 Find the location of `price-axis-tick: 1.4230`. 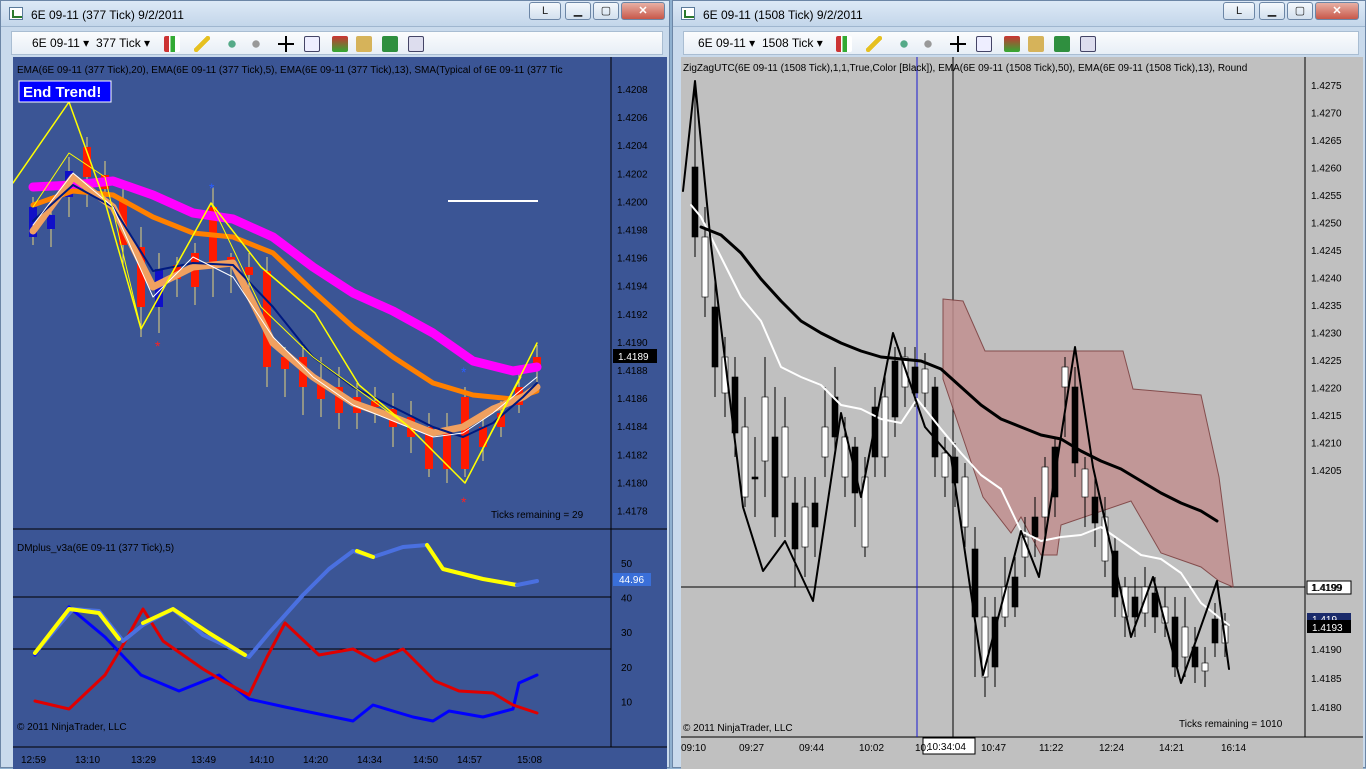

price-axis-tick: 1.4230 is located at coordinates (1326, 334).